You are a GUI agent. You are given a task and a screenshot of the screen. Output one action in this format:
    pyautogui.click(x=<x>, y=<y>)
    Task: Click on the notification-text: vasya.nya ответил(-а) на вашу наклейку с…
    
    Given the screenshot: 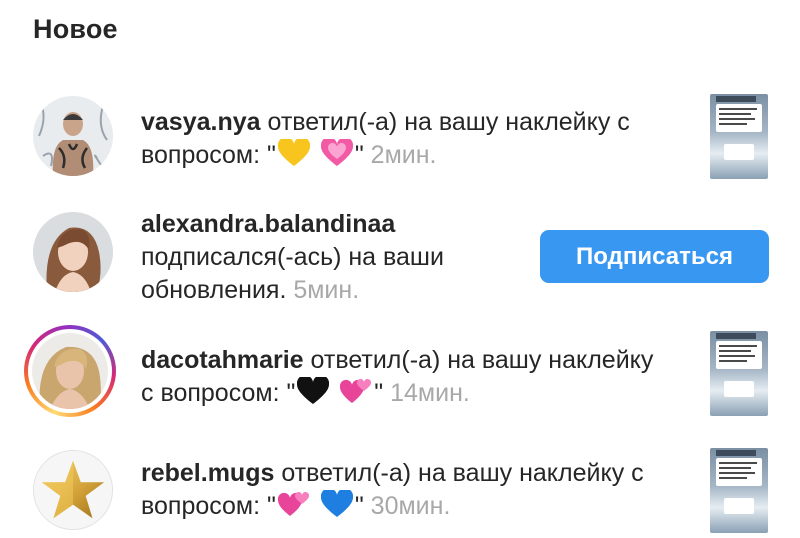 What is the action you would take?
    pyautogui.click(x=385, y=138)
    